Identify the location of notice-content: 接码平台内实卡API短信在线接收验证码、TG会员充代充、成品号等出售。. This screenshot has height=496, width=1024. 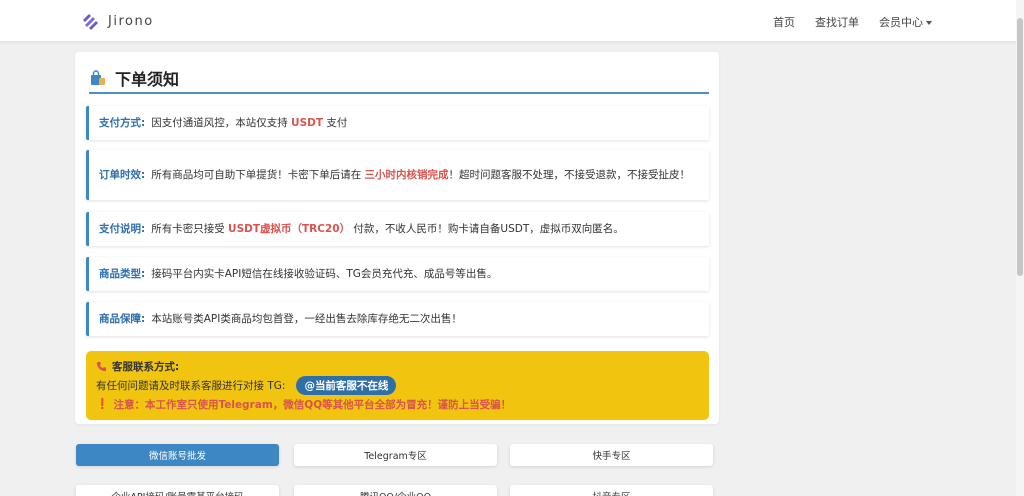
(324, 274).